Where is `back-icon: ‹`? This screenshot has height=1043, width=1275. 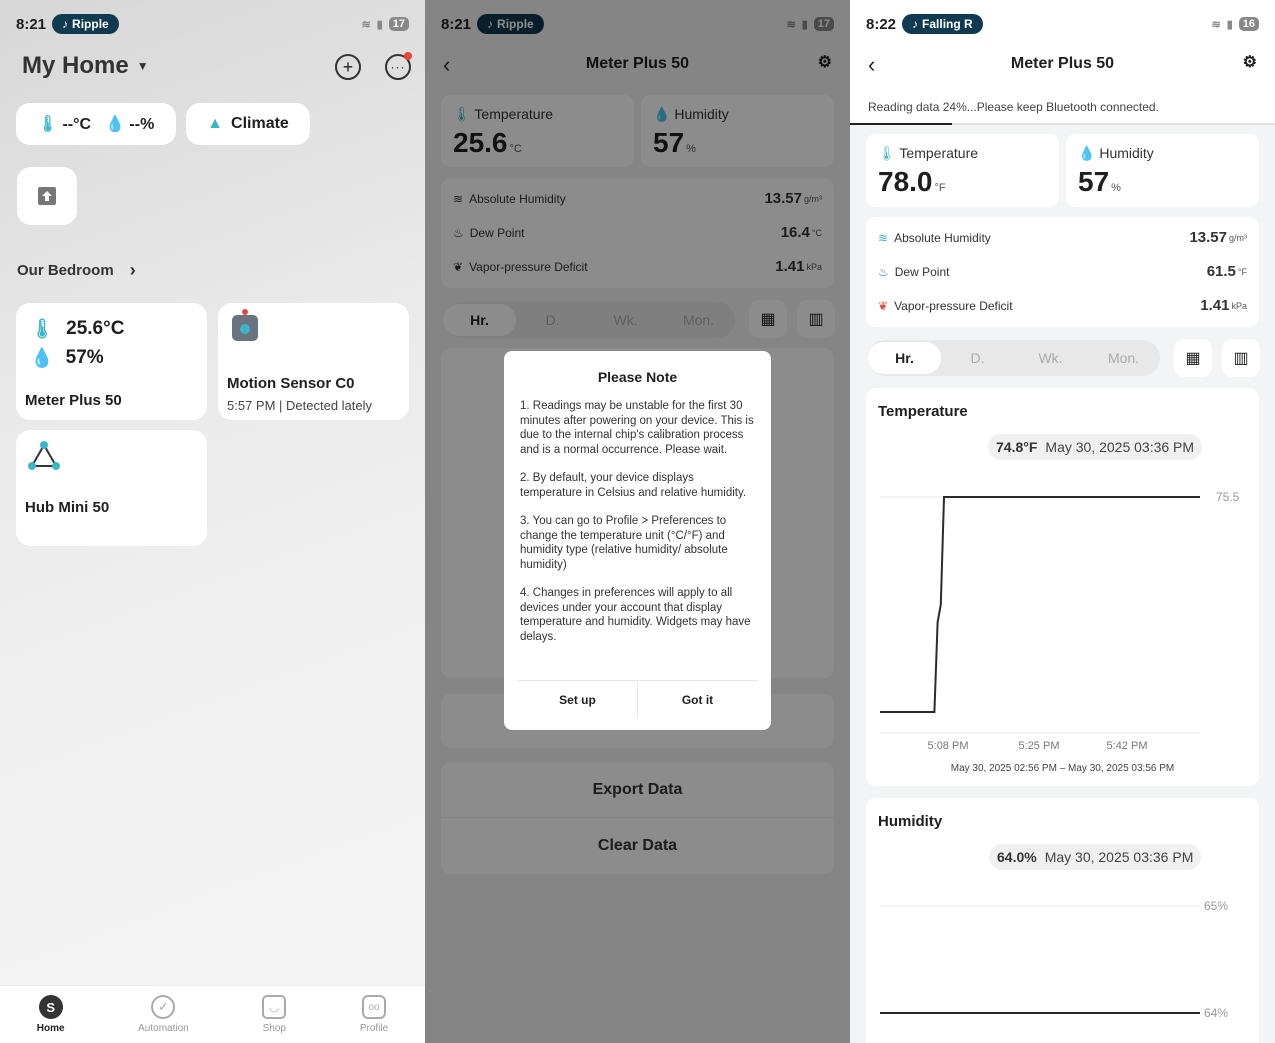 back-icon: ‹ is located at coordinates (871, 65).